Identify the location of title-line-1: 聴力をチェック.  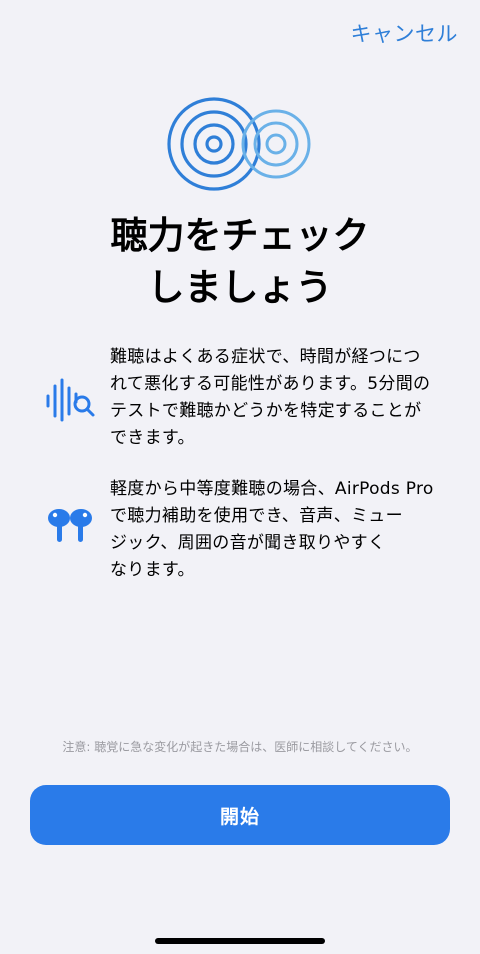
(240, 235).